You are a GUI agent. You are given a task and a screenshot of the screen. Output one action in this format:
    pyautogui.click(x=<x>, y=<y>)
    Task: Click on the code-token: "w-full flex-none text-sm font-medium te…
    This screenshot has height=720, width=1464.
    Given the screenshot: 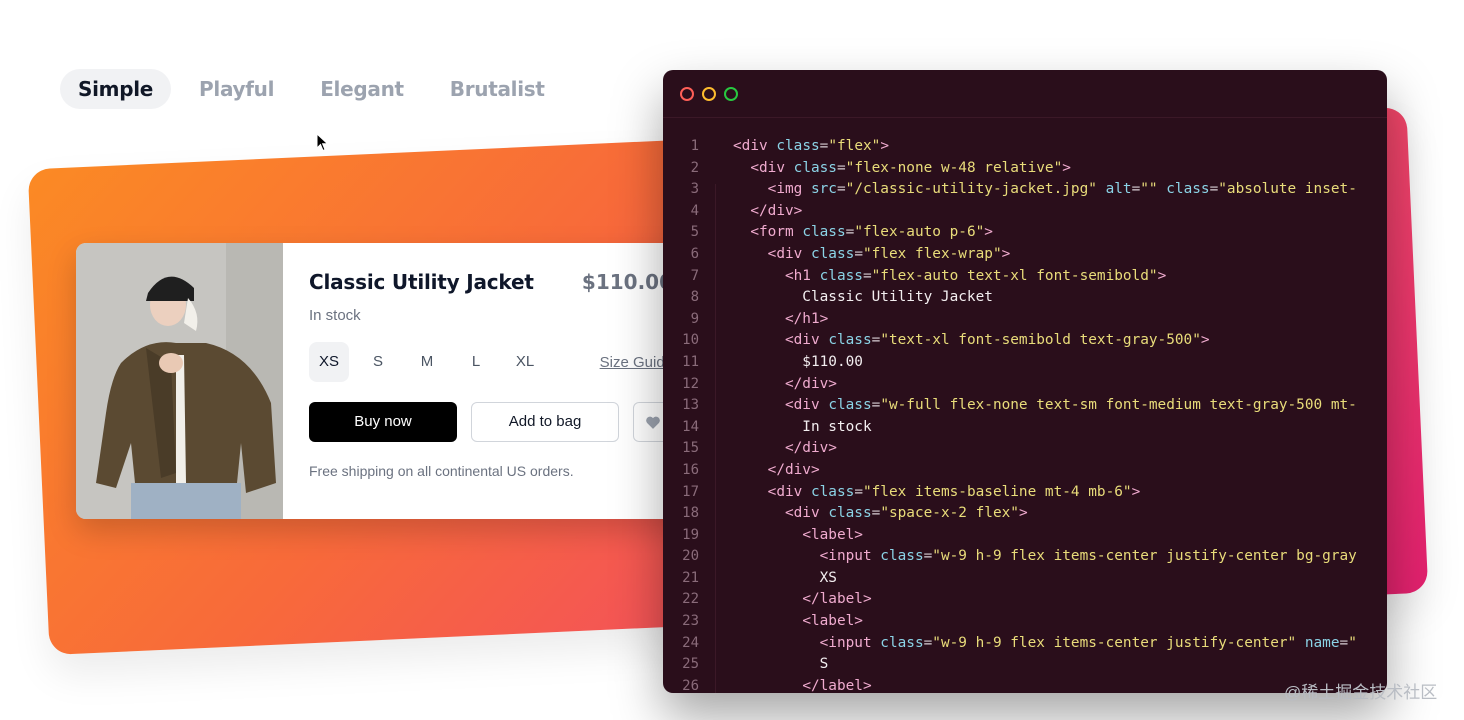 What is the action you would take?
    pyautogui.click(x=1118, y=405)
    